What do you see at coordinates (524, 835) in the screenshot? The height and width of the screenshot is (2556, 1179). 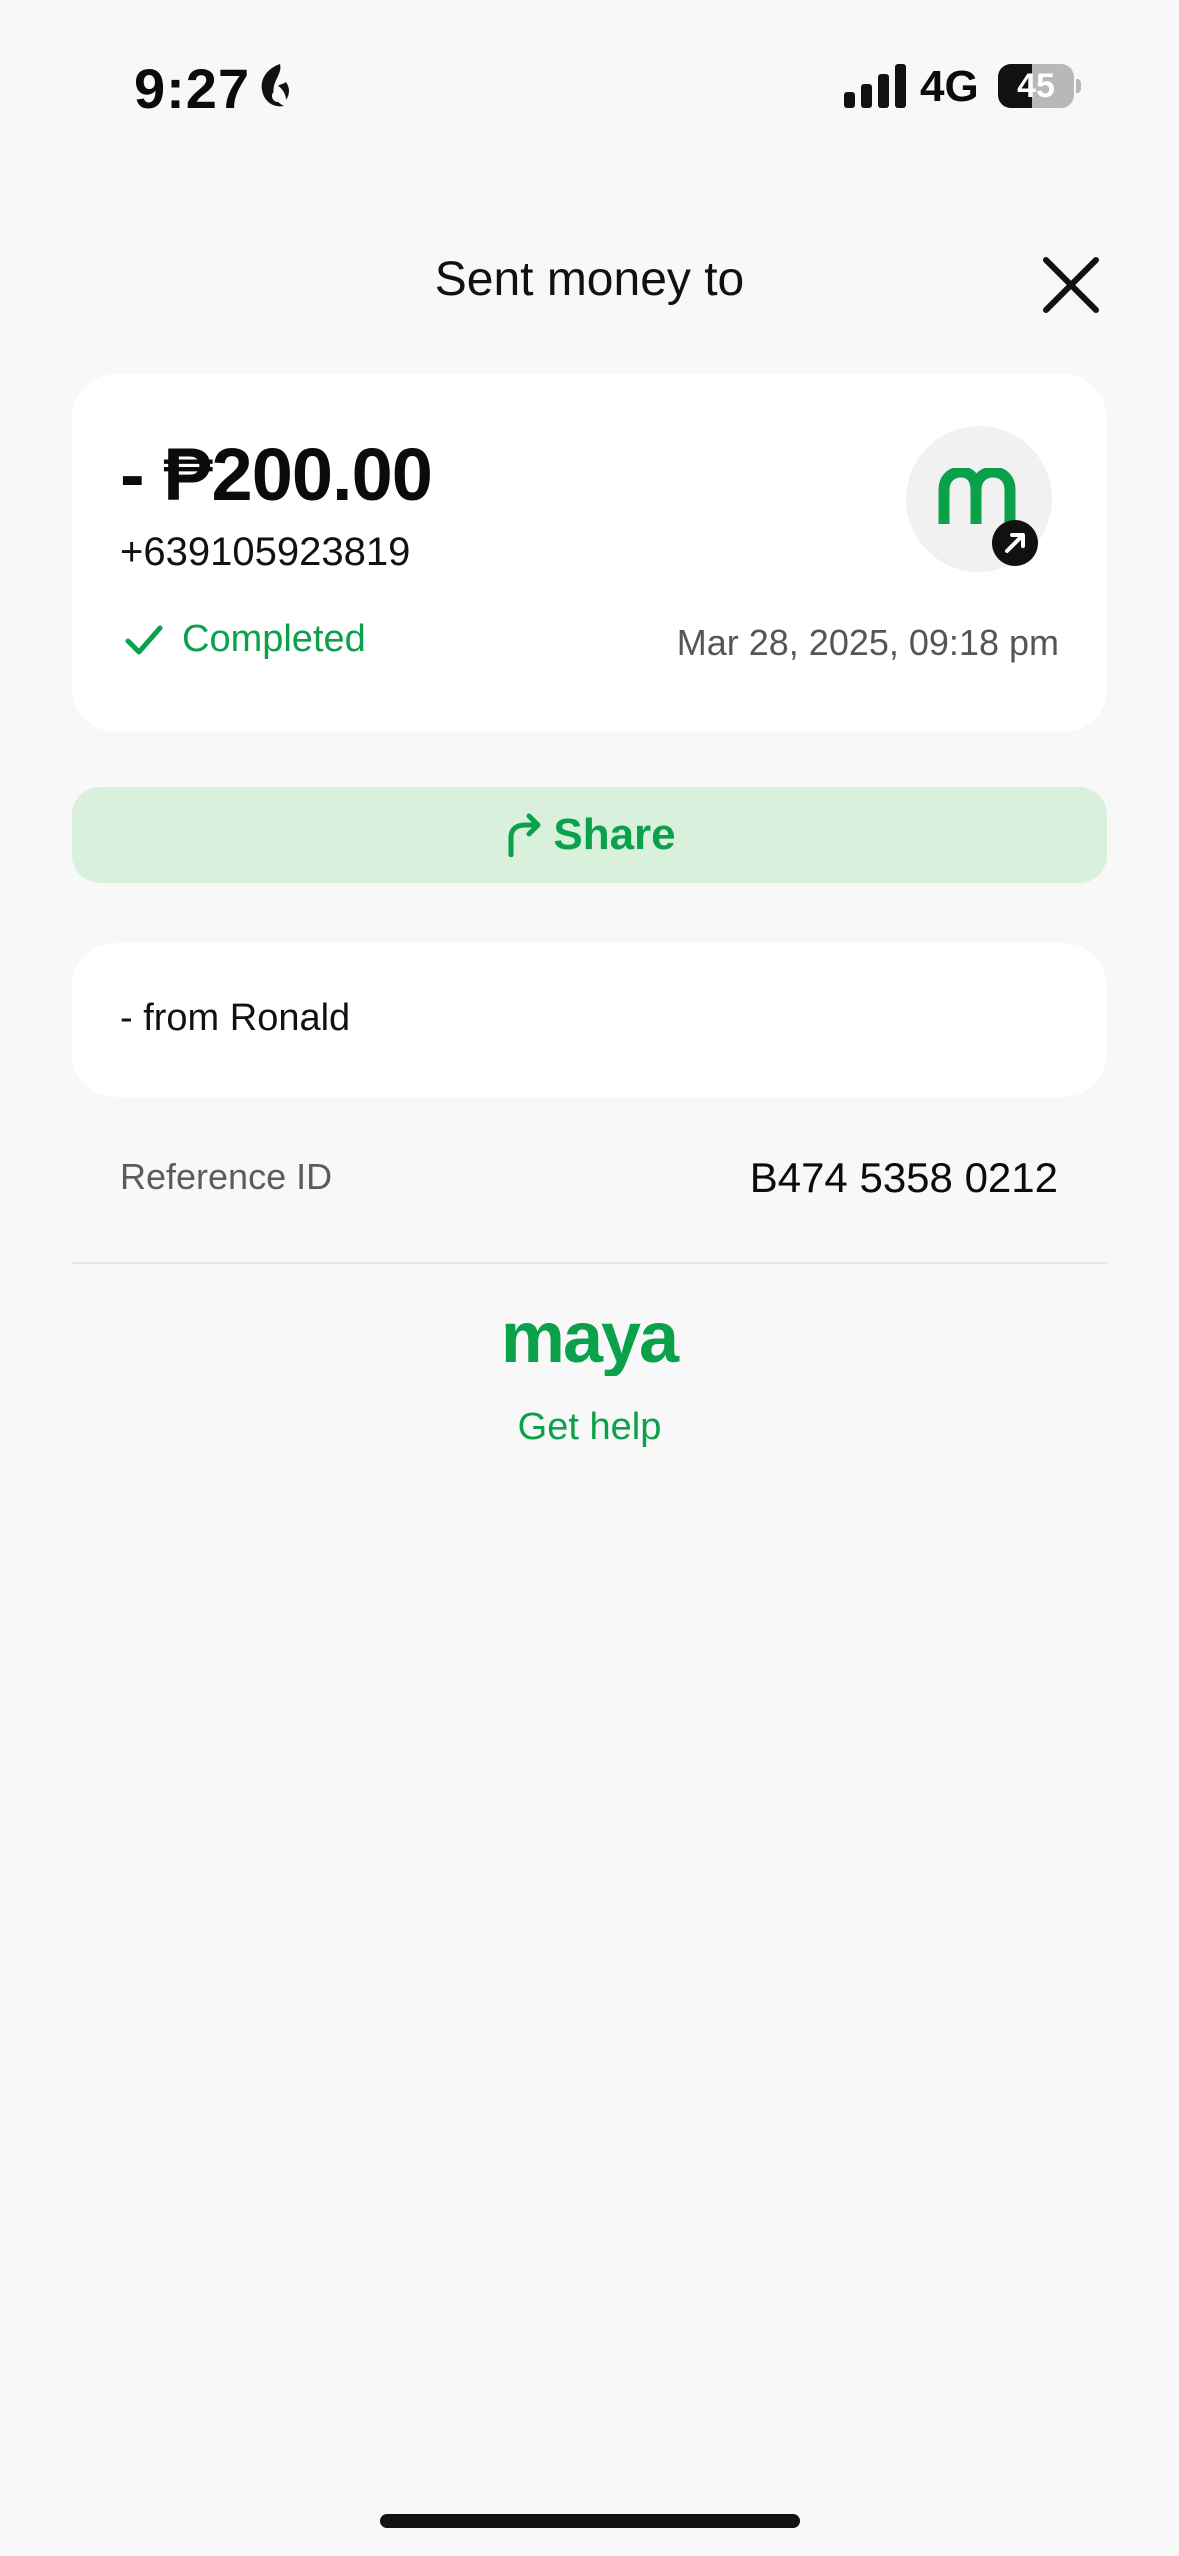 I see `share-arrow-icon` at bounding box center [524, 835].